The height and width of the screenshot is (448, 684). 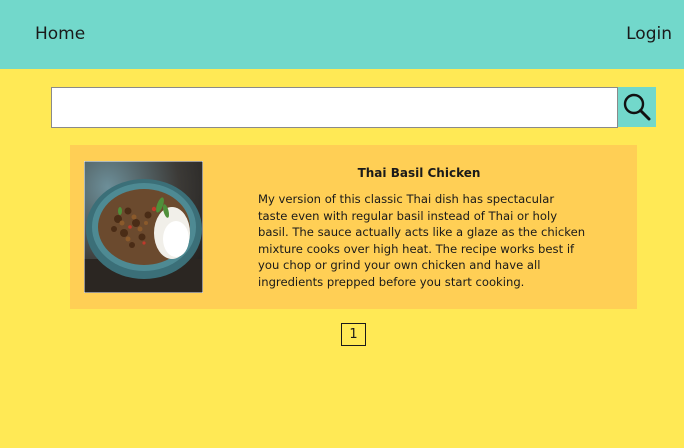 What do you see at coordinates (419, 173) in the screenshot?
I see `recipe-title: Thai Basil Chicken` at bounding box center [419, 173].